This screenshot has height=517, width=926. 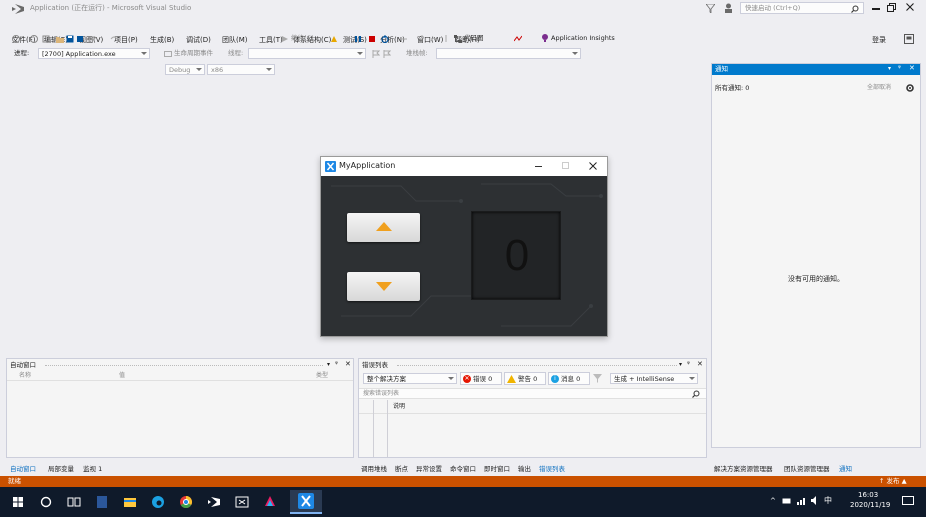 What do you see at coordinates (307, 53) in the screenshot?
I see `thread-select` at bounding box center [307, 53].